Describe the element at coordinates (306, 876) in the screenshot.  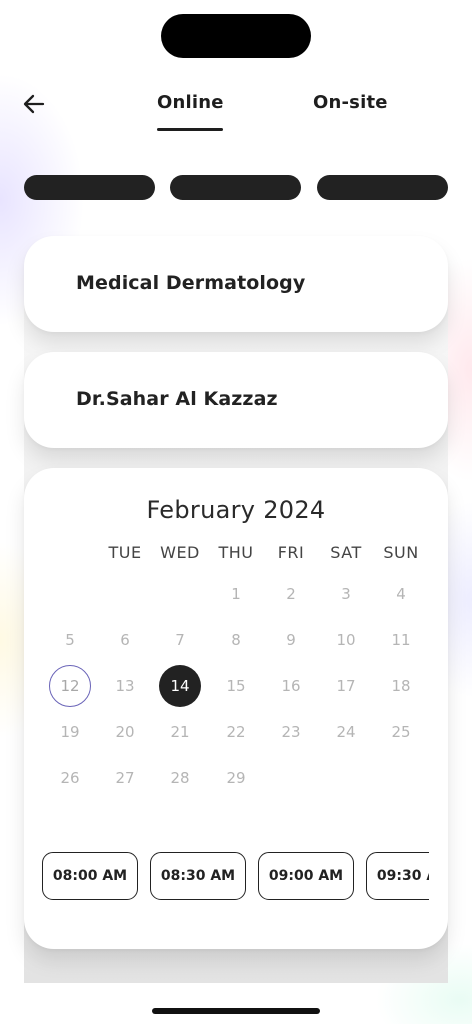
I see `time-slot-button: 09:00 AM` at that location.